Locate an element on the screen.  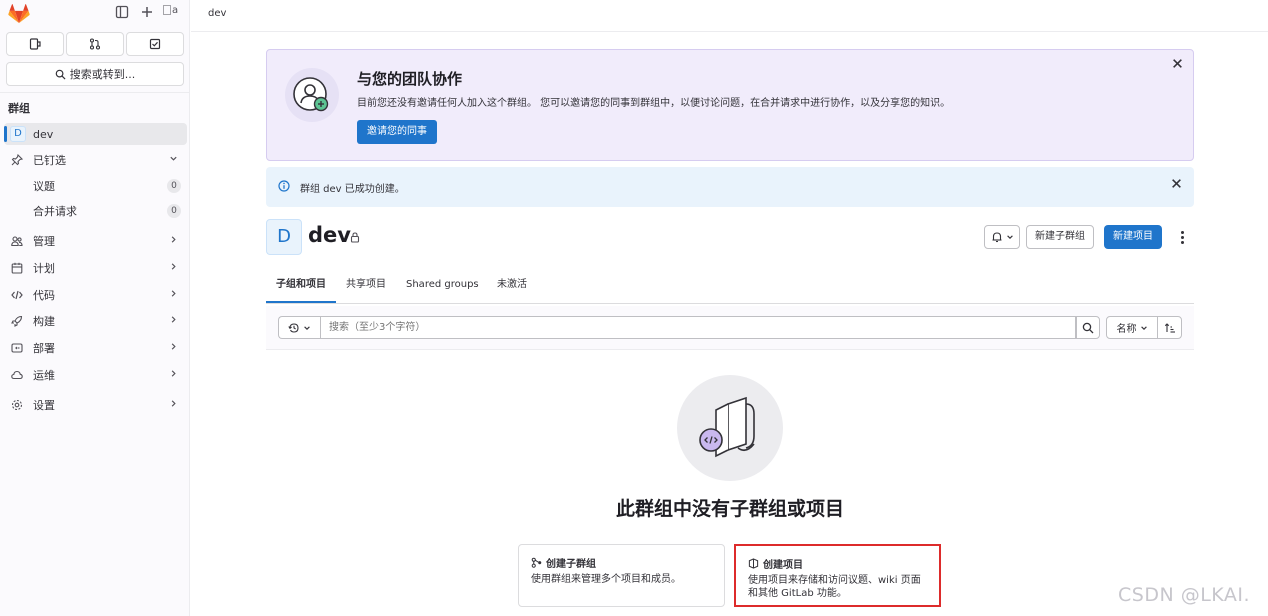
page-title: dev is located at coordinates (329, 235).